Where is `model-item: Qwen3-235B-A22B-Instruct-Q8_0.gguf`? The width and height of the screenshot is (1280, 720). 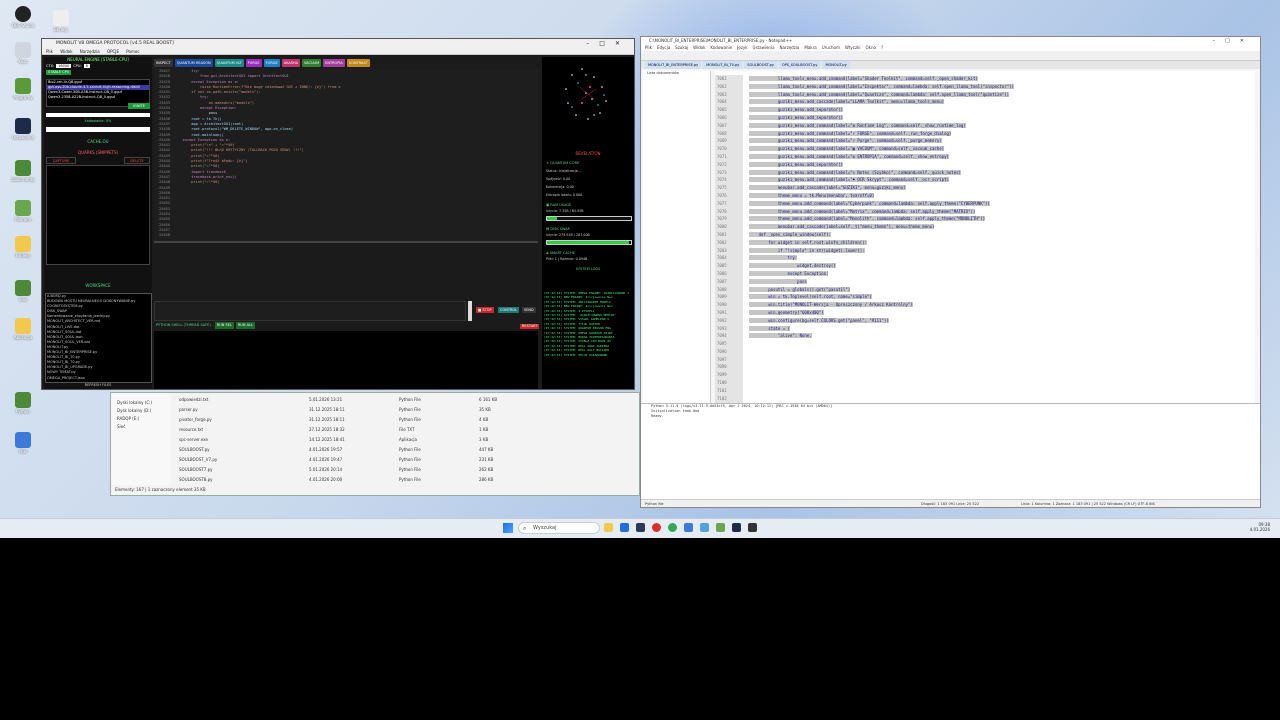 model-item: Qwen3-235B-A22B-Instruct-Q8_0.gguf is located at coordinates (98, 97).